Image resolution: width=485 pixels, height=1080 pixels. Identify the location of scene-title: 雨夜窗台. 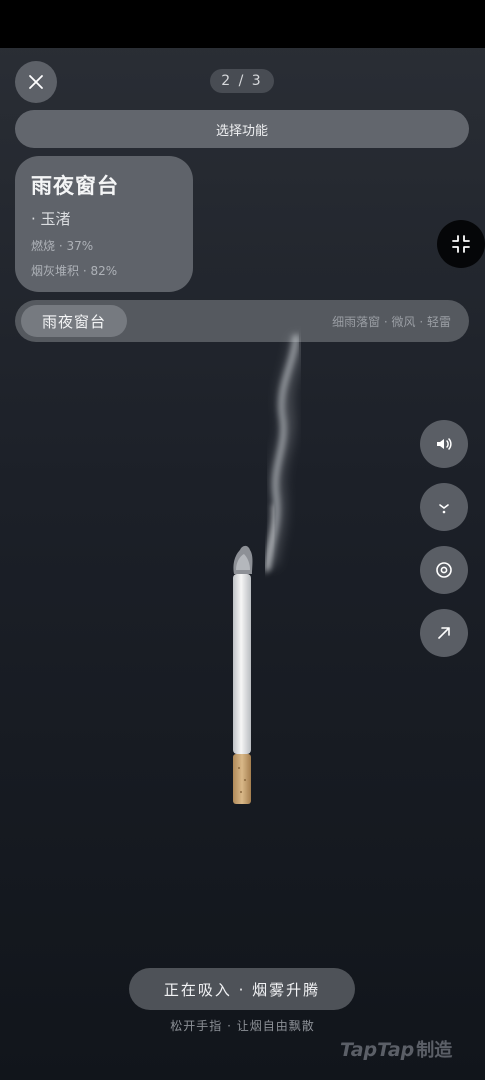
(75, 186).